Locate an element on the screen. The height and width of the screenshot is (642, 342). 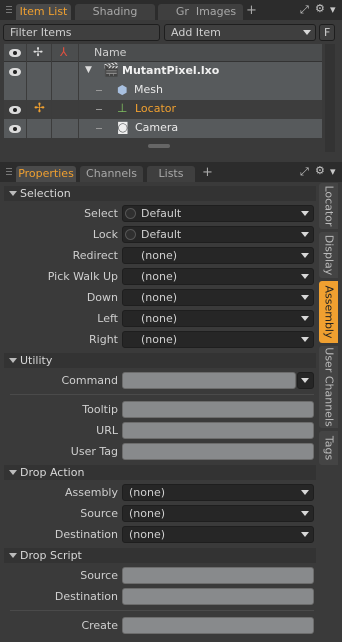
section-selection: Selection is located at coordinates (160, 193).